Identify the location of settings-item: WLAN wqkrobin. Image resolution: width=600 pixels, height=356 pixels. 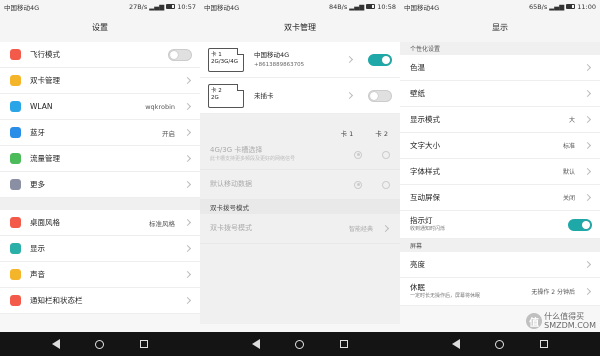
(100, 107).